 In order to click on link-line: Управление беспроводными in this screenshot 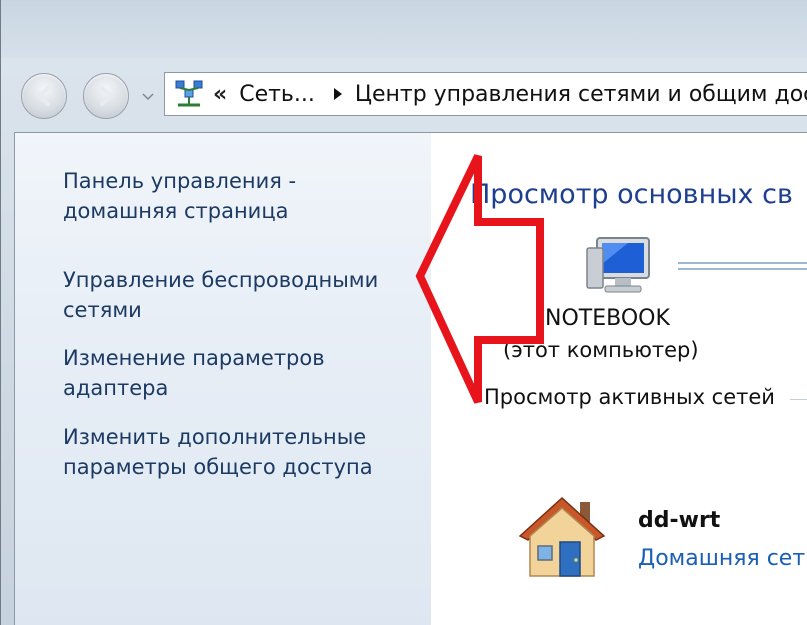, I will do `click(221, 280)`.